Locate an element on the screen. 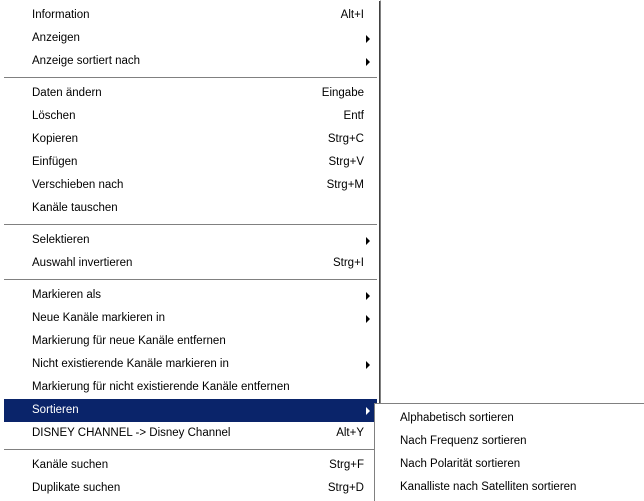 The image size is (644, 501). menu-item-anzeige-sortiert-nach: Anzeige sortiert nach is located at coordinates (190, 61).